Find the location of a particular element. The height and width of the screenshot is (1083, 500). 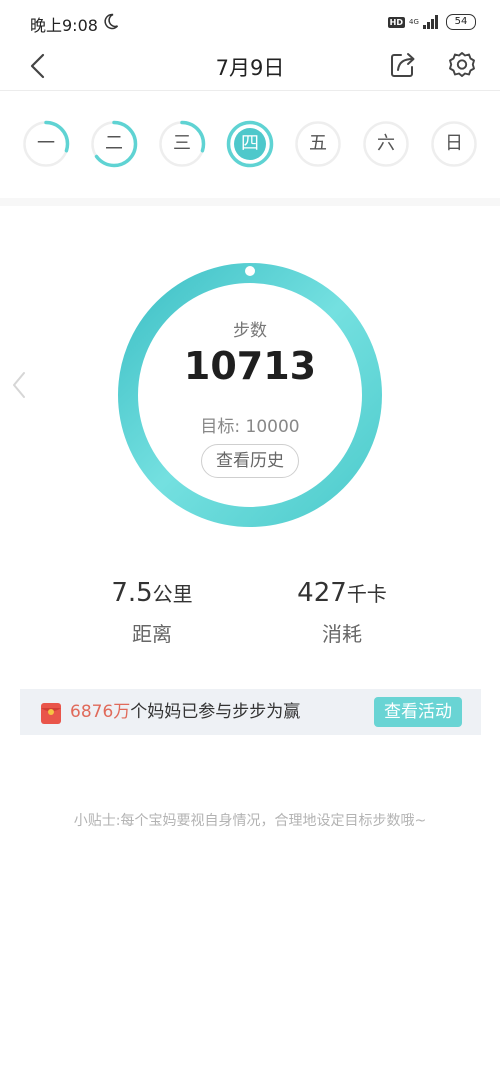

day-sat: 六 is located at coordinates (386, 144).